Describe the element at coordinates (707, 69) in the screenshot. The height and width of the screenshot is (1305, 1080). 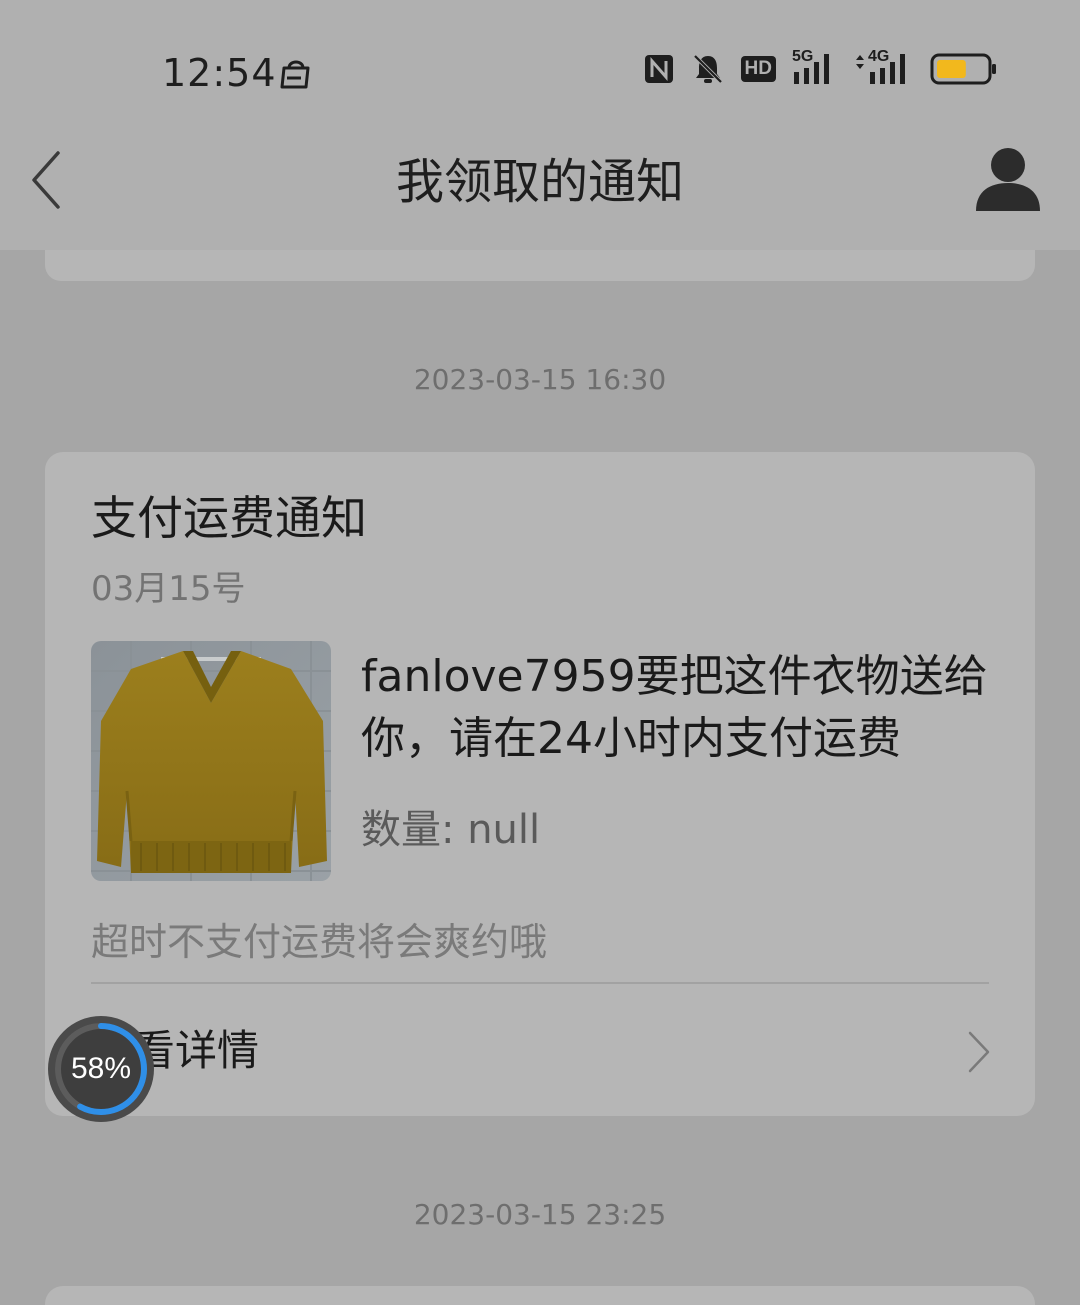
I see `bell-muted-icon` at that location.